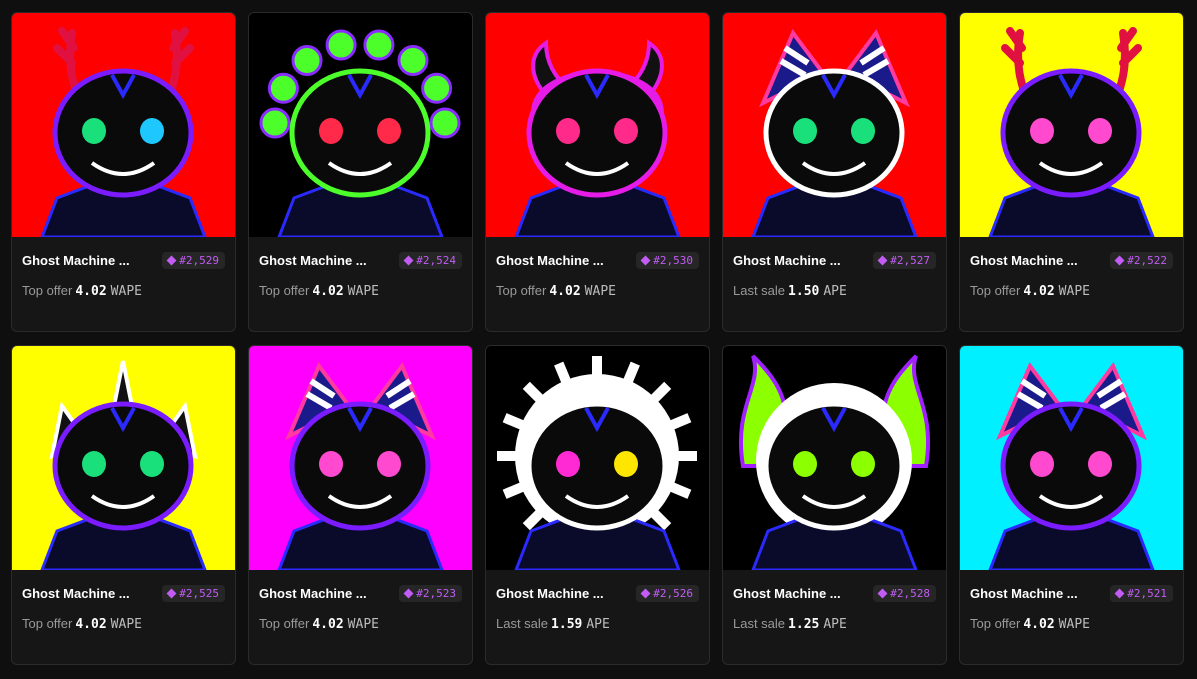  I want to click on token-id-badge: #2,525, so click(193, 593).